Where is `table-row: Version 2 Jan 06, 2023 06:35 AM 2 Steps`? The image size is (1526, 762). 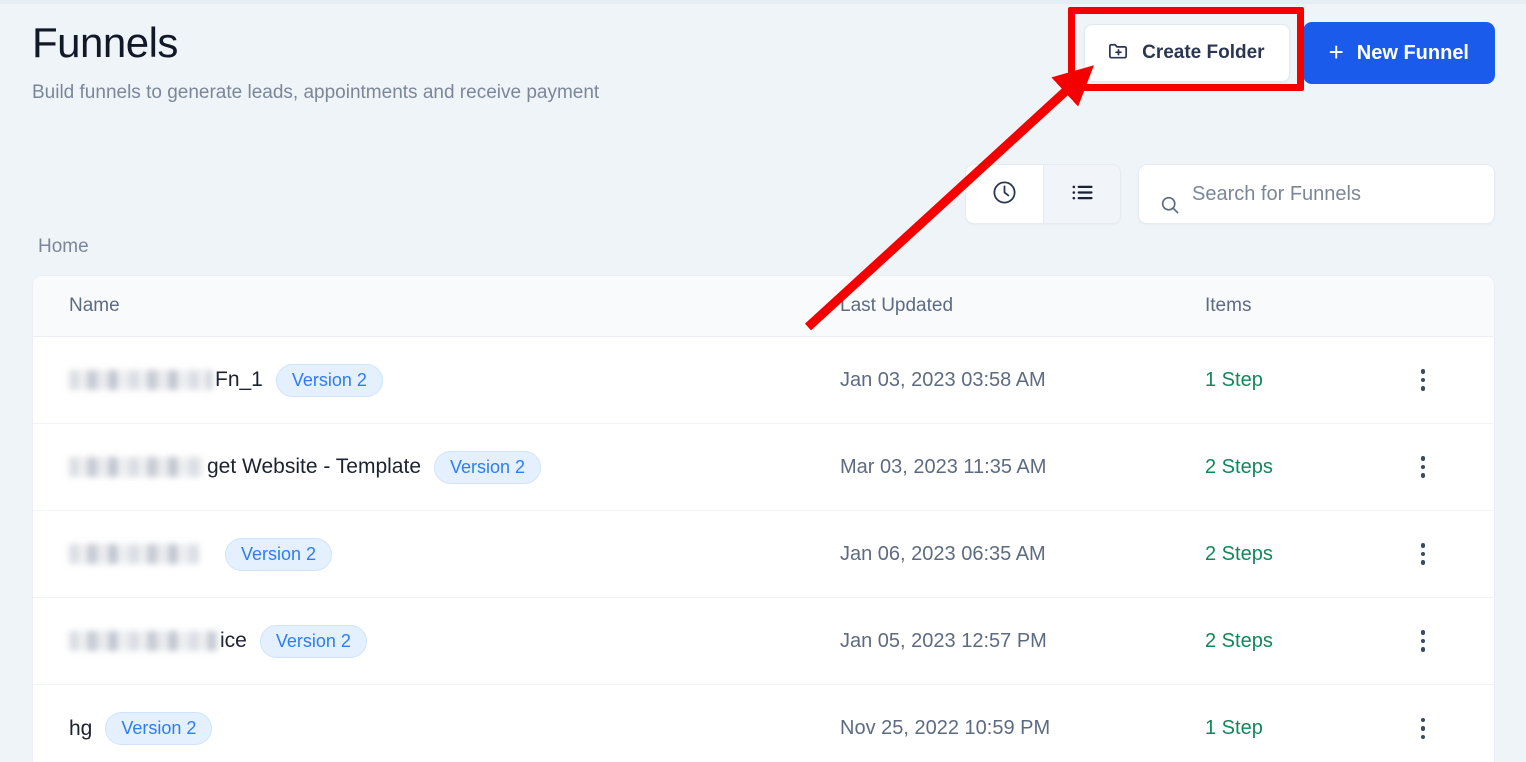
table-row: Version 2 Jan 06, 2023 06:35 AM 2 Steps is located at coordinates (763, 554).